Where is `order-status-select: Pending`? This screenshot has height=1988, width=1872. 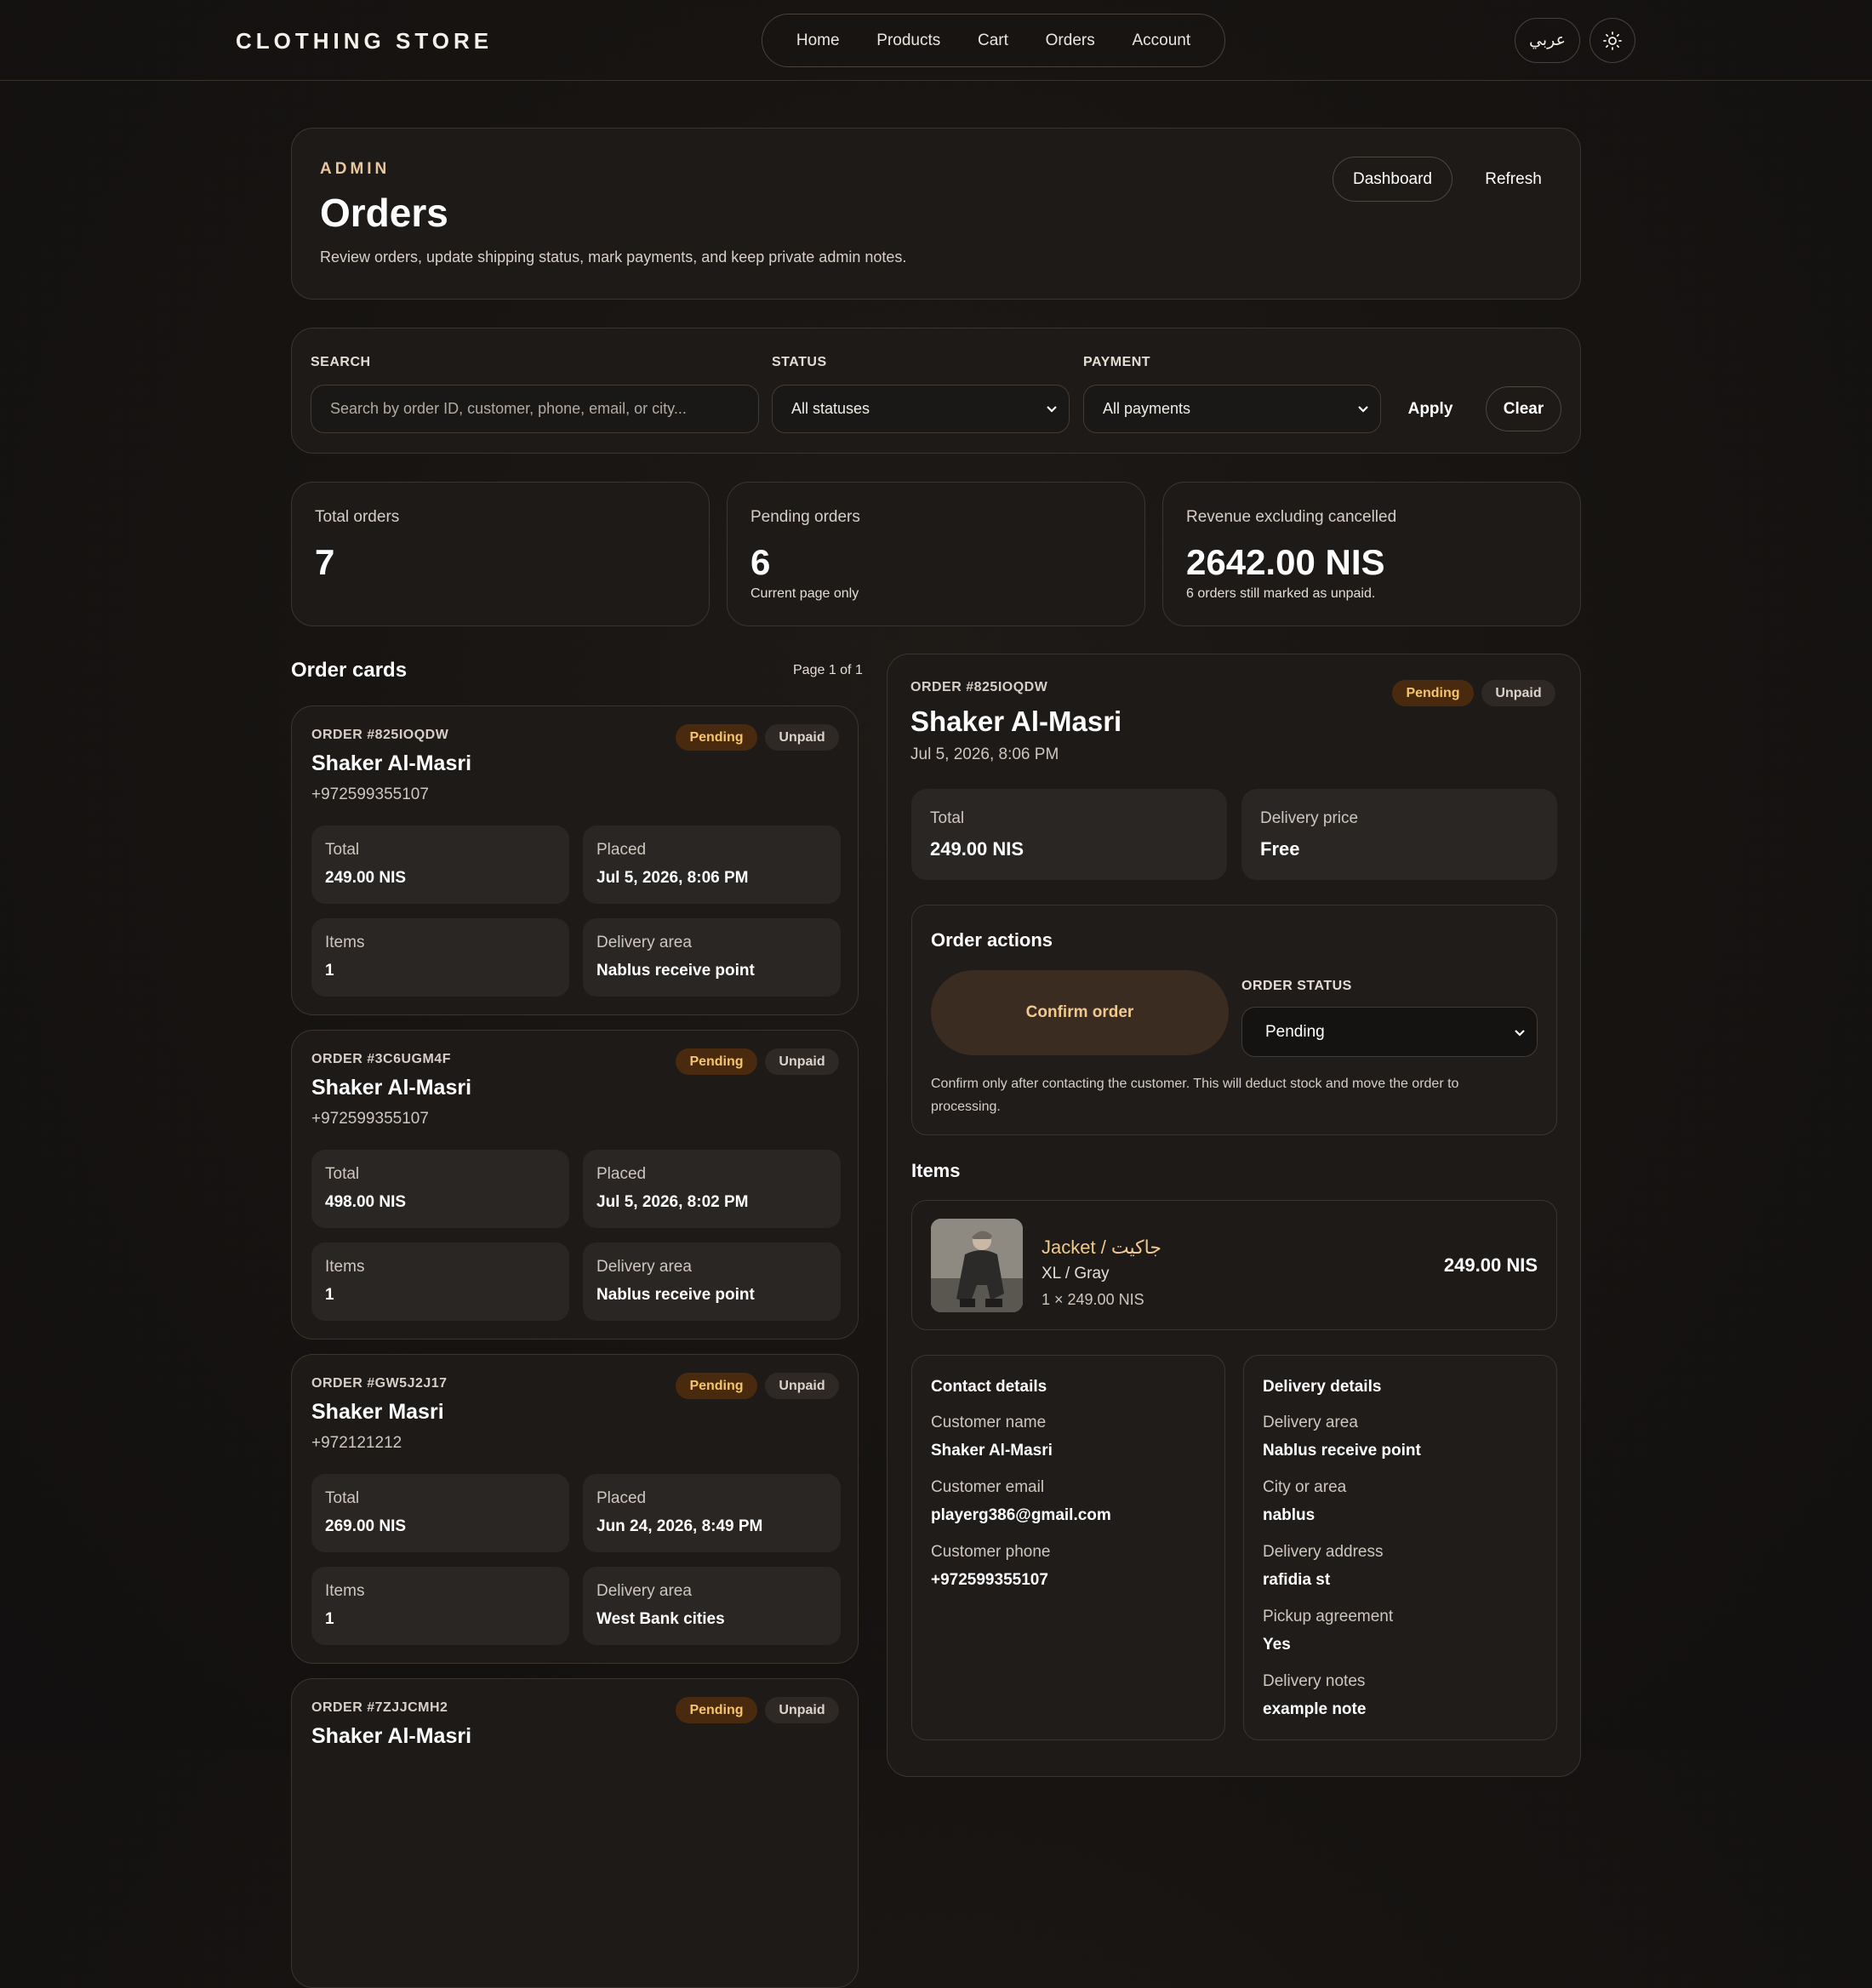
order-status-select: Pending is located at coordinates (1390, 1032).